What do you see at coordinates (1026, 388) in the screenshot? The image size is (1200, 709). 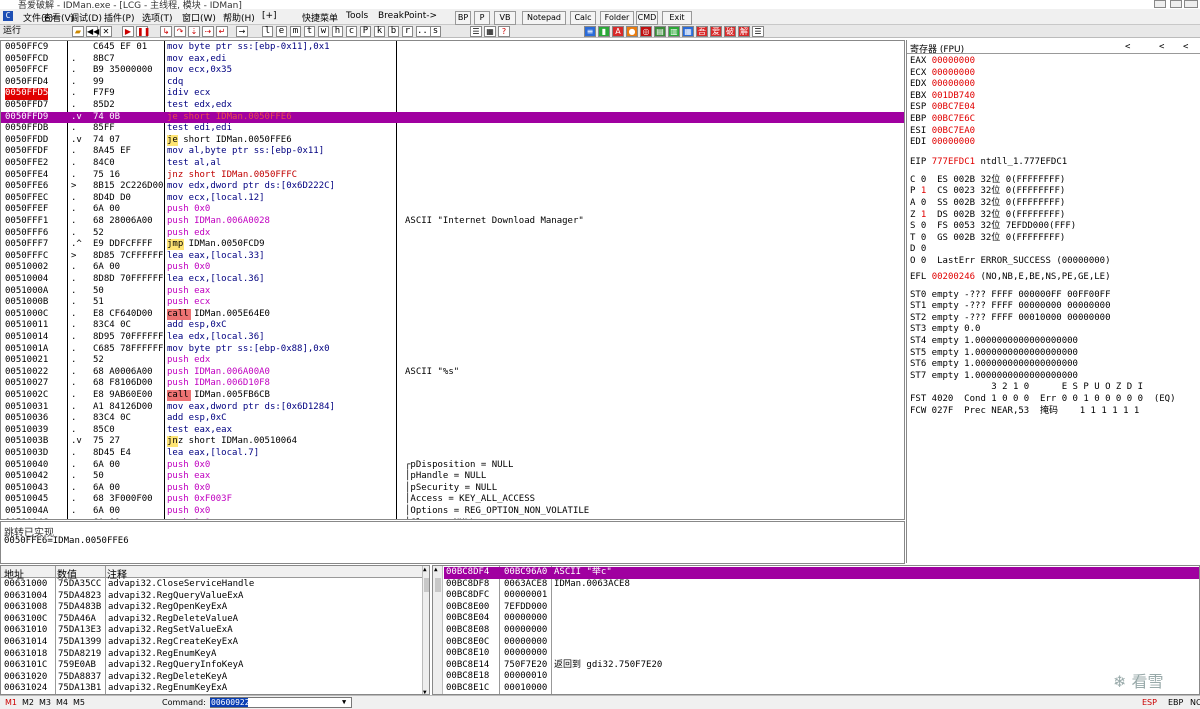 I see `fpu-row: 3 2 1 0 E S P U O Z D I` at bounding box center [1026, 388].